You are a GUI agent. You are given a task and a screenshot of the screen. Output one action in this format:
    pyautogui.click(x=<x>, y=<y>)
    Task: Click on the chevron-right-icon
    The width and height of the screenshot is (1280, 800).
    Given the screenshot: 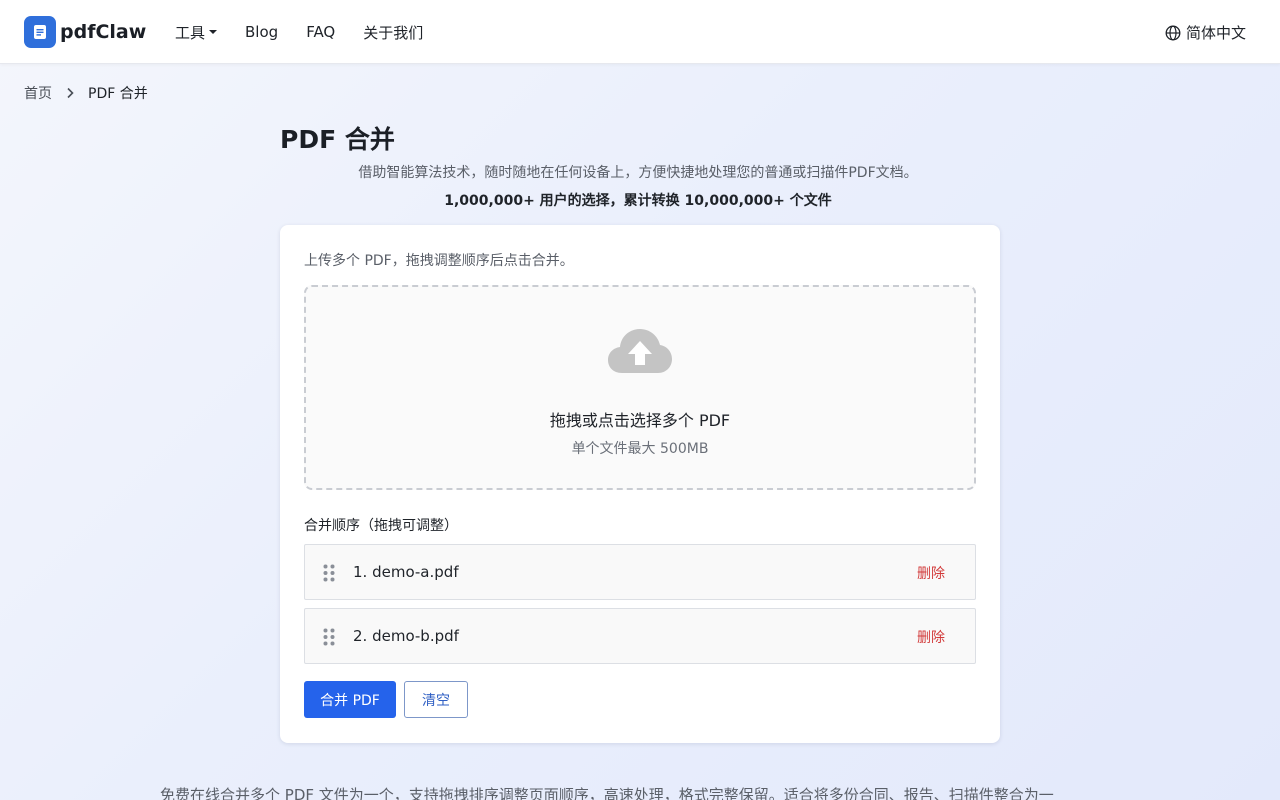 What is the action you would take?
    pyautogui.click(x=70, y=93)
    